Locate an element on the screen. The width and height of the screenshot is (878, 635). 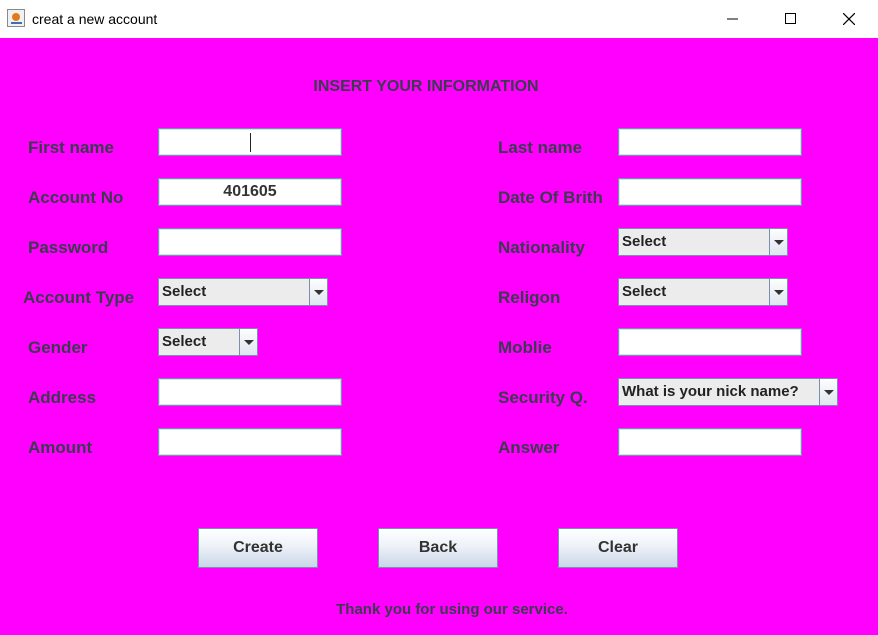
minimize-button is located at coordinates (733, 19).